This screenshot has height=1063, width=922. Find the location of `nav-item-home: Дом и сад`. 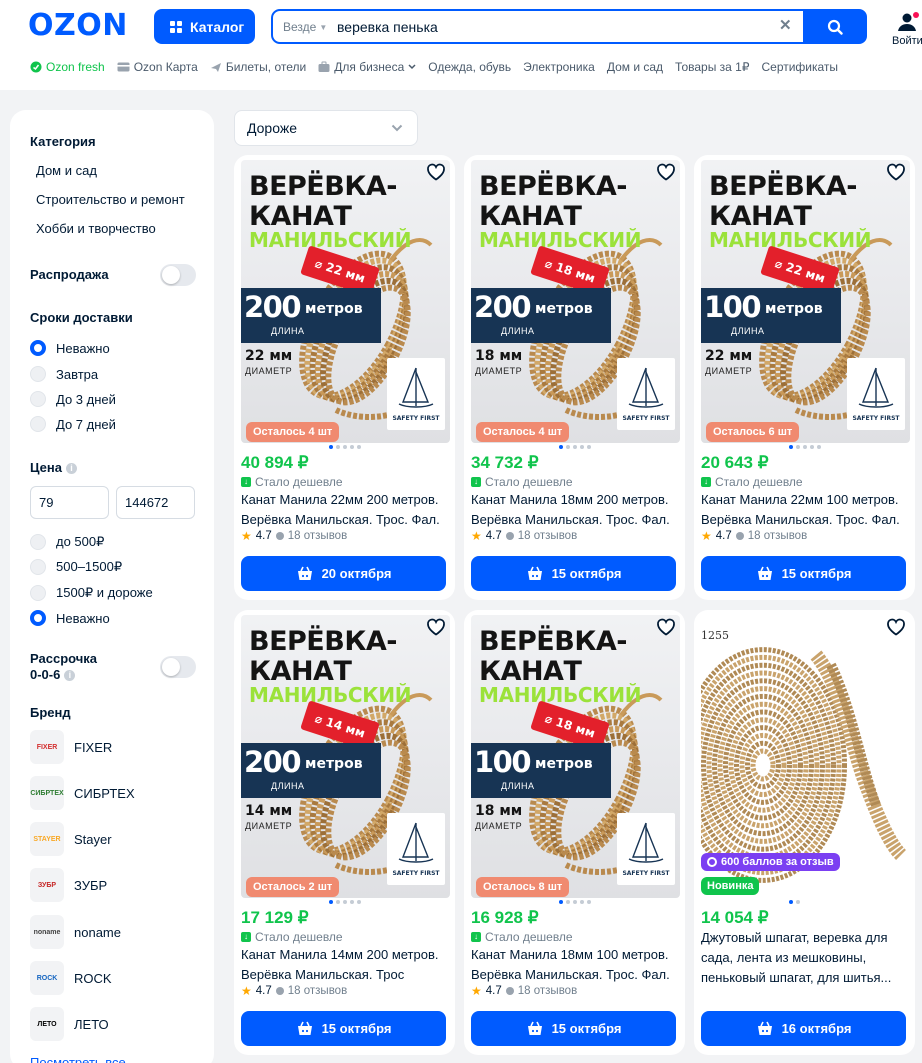

nav-item-home: Дом и сад is located at coordinates (635, 67).